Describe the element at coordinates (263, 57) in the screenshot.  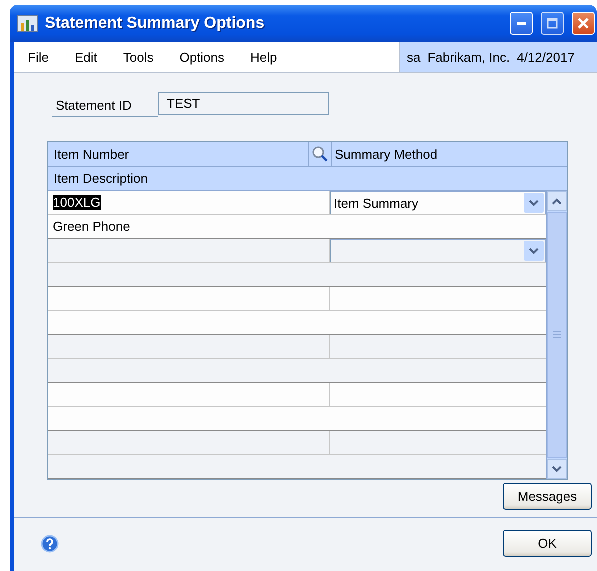
I see `menu-item: Help` at that location.